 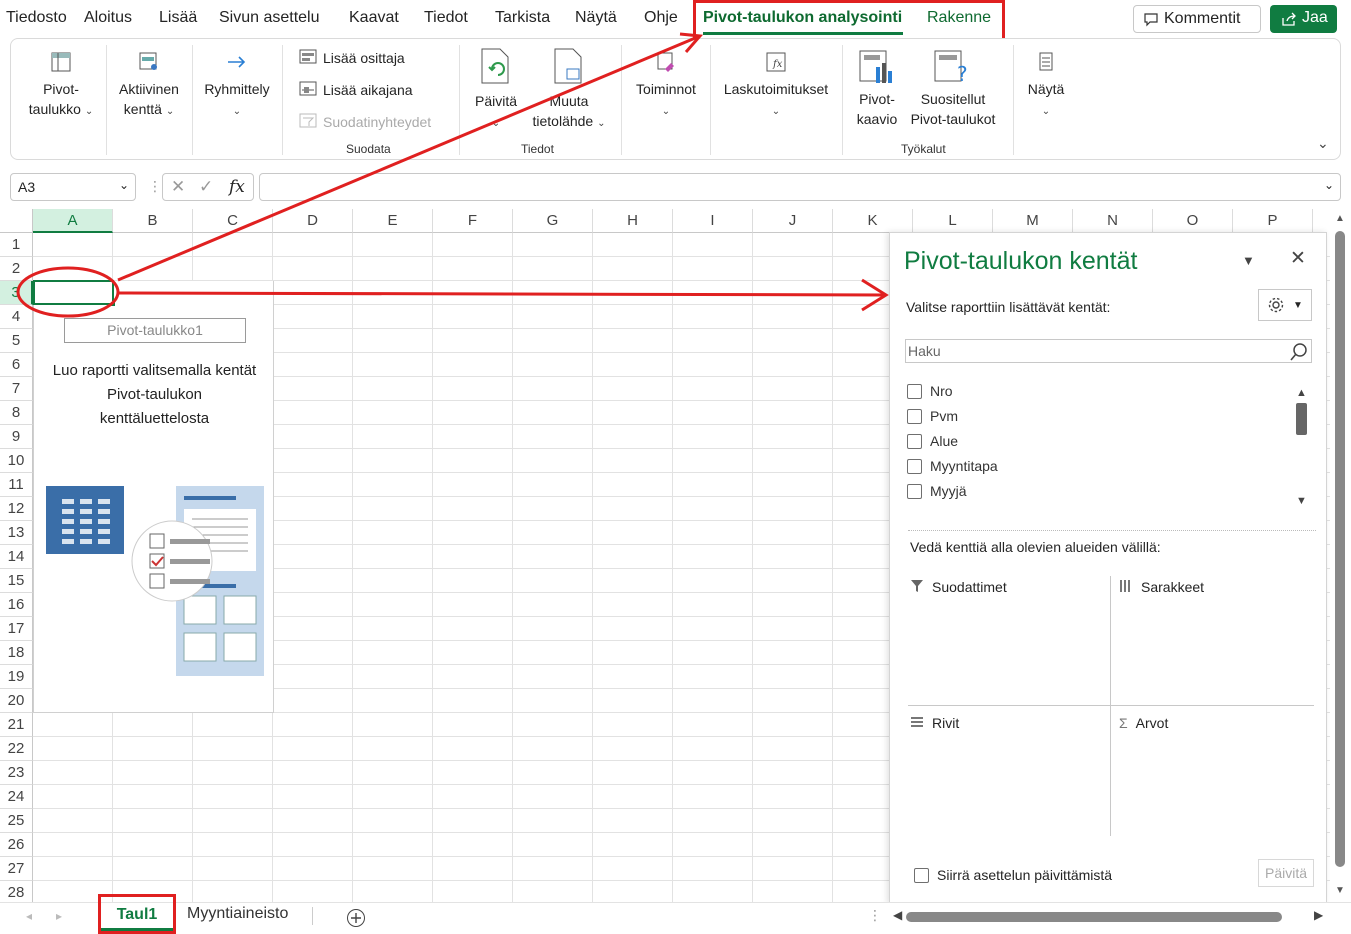 I want to click on menu-home: Aloitus, so click(x=108, y=18).